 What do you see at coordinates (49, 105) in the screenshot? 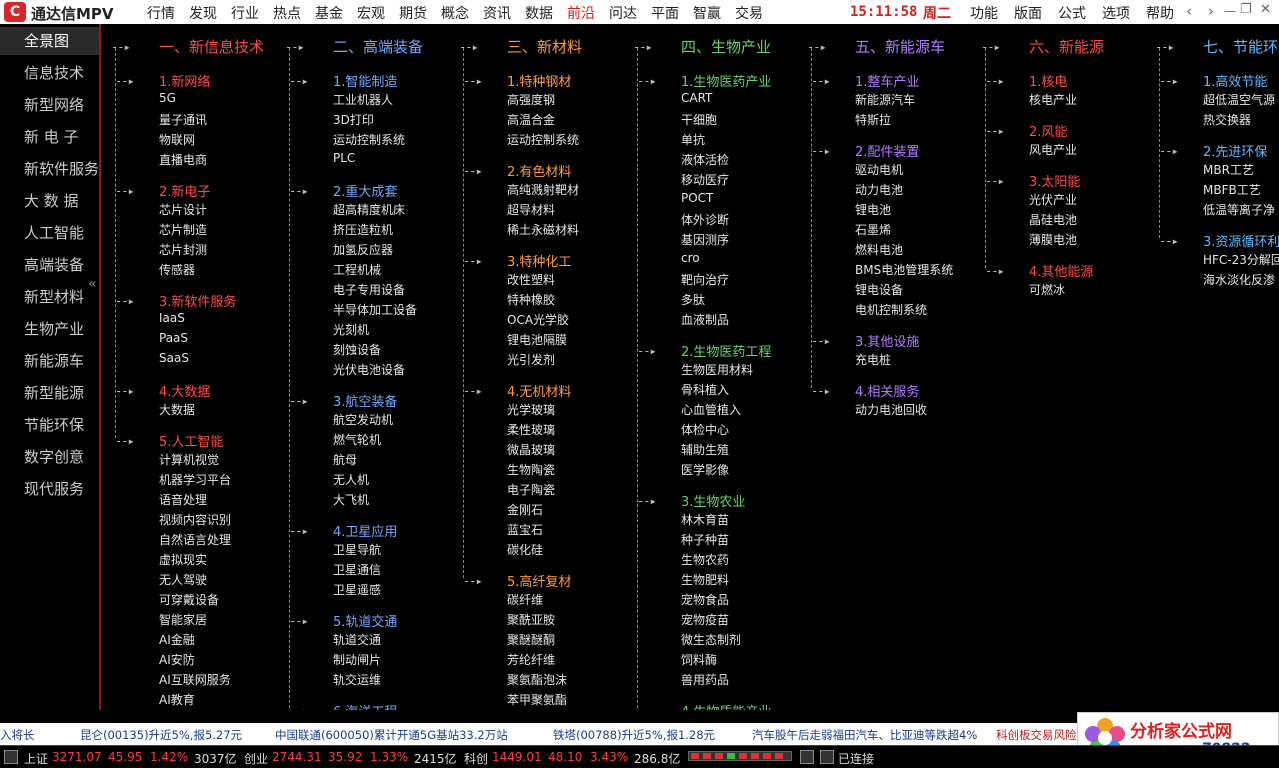
I see `sidebar-item-2: 新型网络` at bounding box center [49, 105].